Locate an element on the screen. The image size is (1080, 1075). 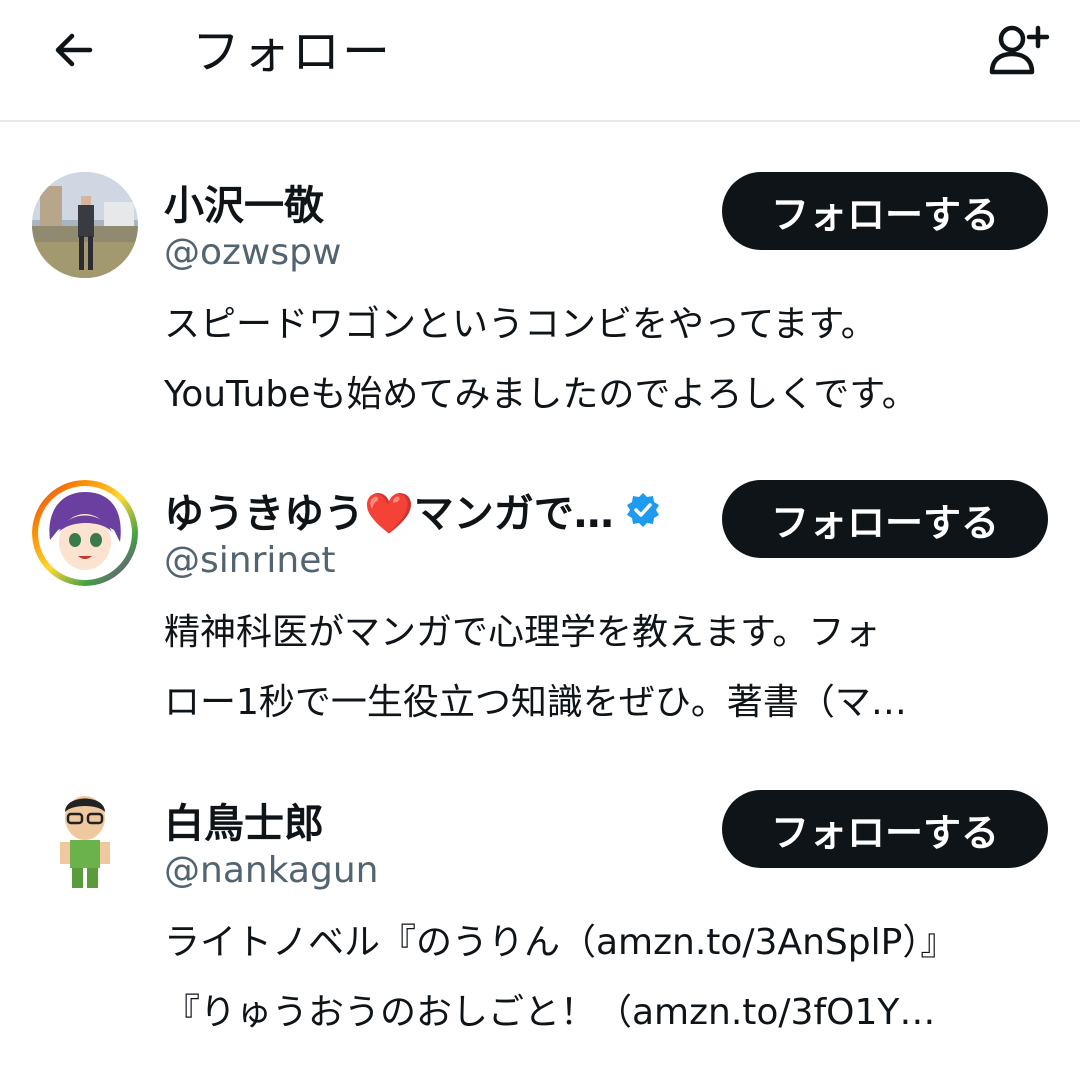
bio-line: ライトノベル『のうりん（amzn.to/3AnSplP）』 is located at coordinates (560, 942).